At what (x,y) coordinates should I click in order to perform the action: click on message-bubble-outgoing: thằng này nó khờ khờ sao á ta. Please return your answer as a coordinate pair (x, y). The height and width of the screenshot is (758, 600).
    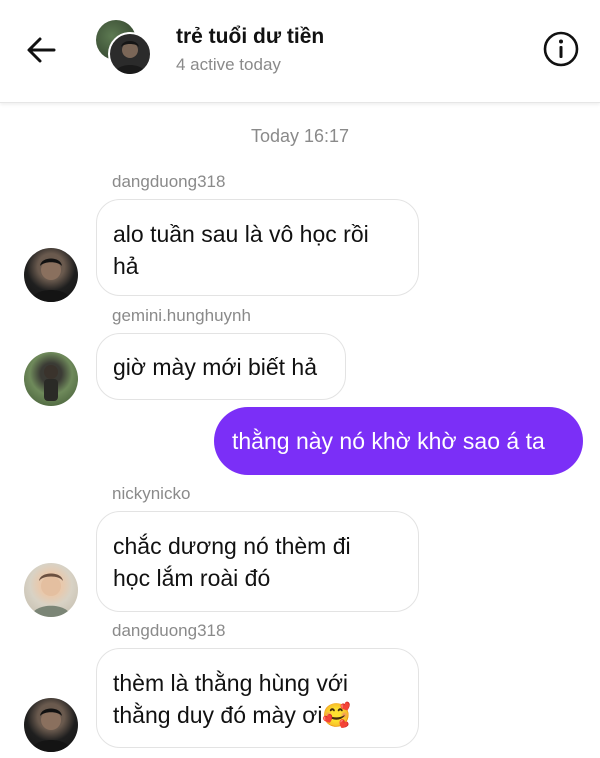
    Looking at the image, I should click on (398, 441).